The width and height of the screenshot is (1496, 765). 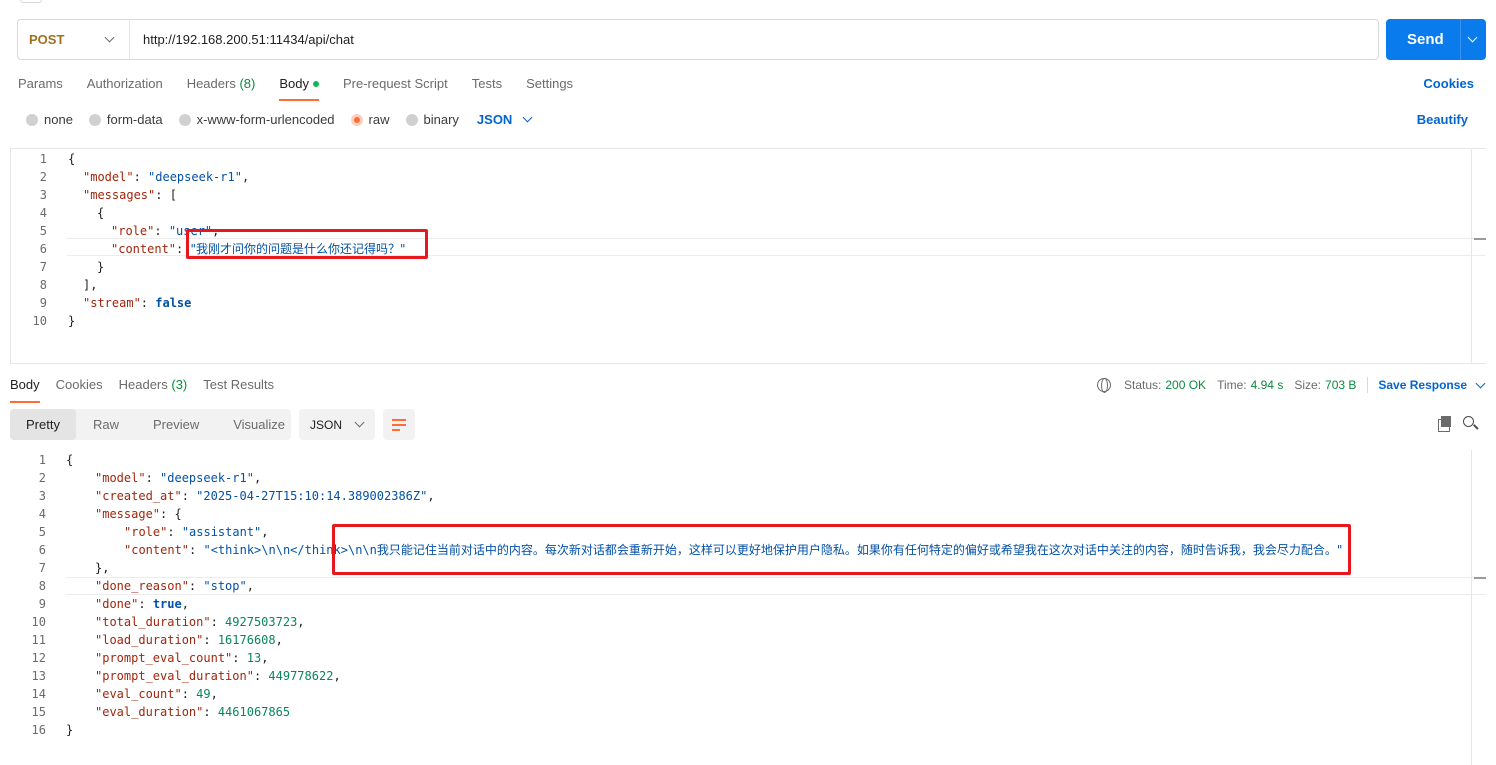 I want to click on response-view-switch: Pretty Raw Preview Visualize, so click(x=150, y=424).